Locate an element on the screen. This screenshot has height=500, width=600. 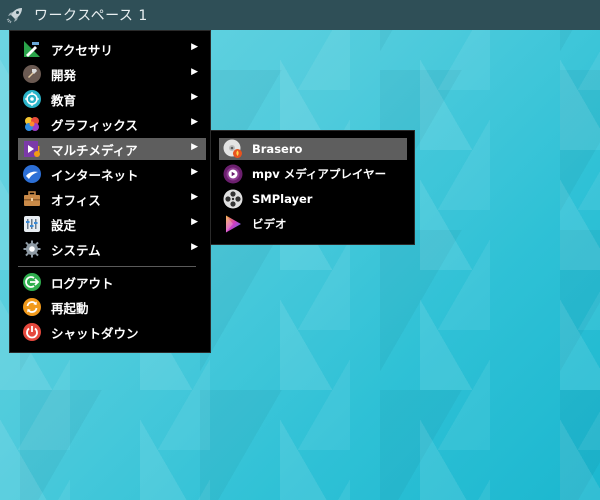
submenu-item-smplayer: SMPlayer is located at coordinates (313, 199).